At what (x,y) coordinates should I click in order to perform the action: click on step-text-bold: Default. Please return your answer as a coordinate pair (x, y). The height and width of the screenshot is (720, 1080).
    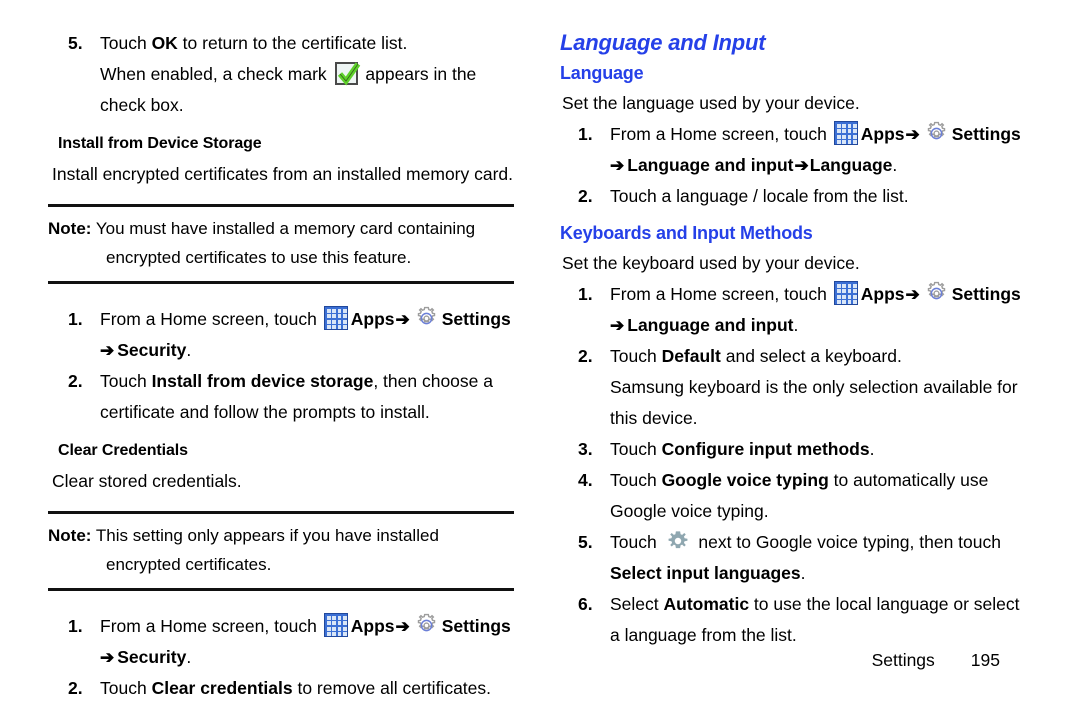
    Looking at the image, I should click on (691, 356).